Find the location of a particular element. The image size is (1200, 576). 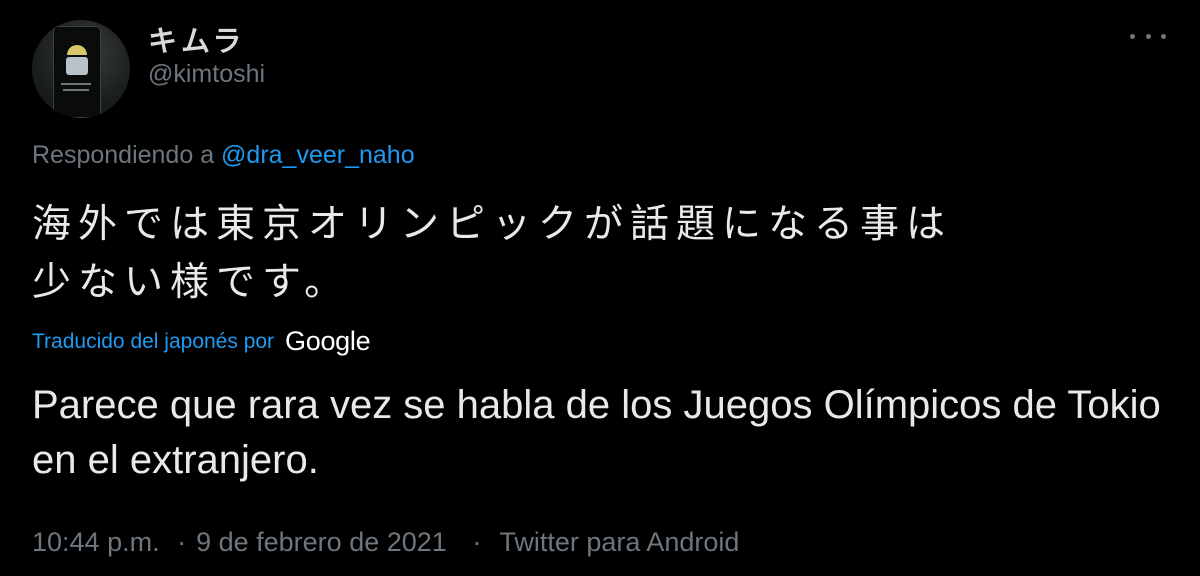

tweet-source: Twitter para Android is located at coordinates (619, 542).